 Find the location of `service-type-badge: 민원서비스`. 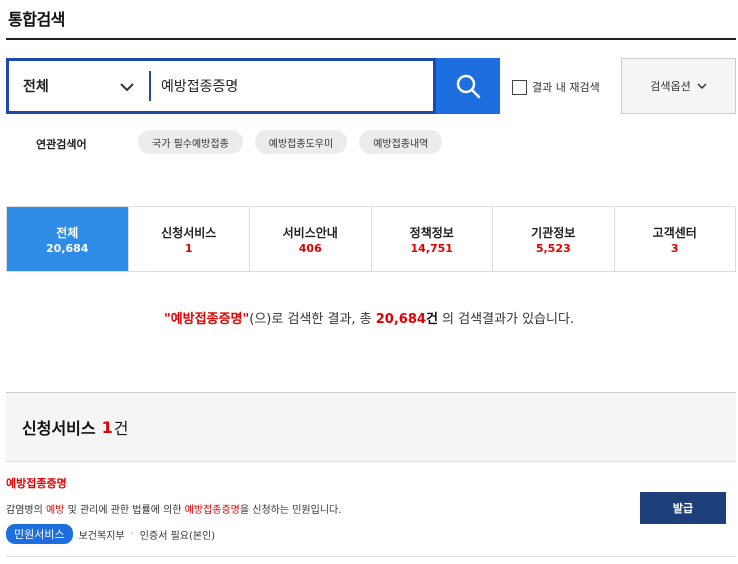

service-type-badge: 민원서비스 is located at coordinates (39, 534).